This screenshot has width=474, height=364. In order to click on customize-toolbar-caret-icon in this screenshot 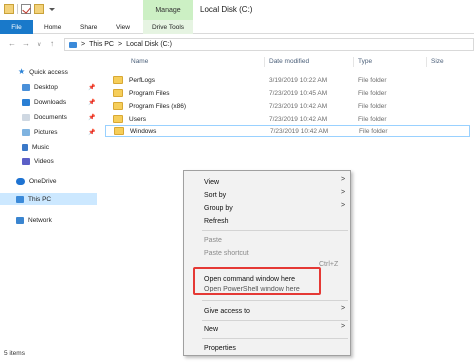, I will do `click(52, 9)`.